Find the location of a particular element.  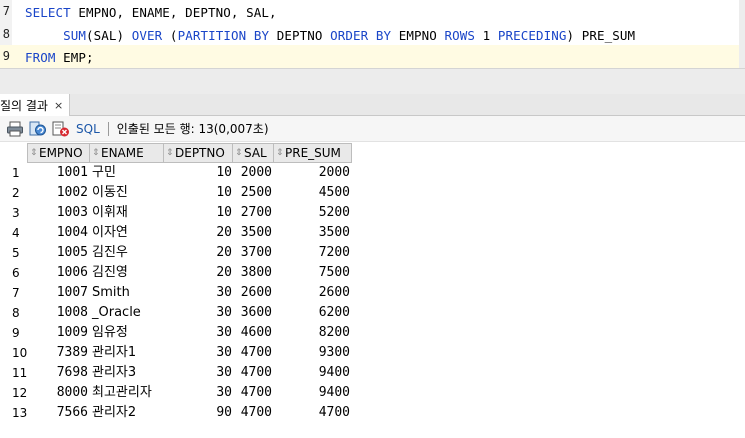

cell-empno: 8000 is located at coordinates (58, 393).